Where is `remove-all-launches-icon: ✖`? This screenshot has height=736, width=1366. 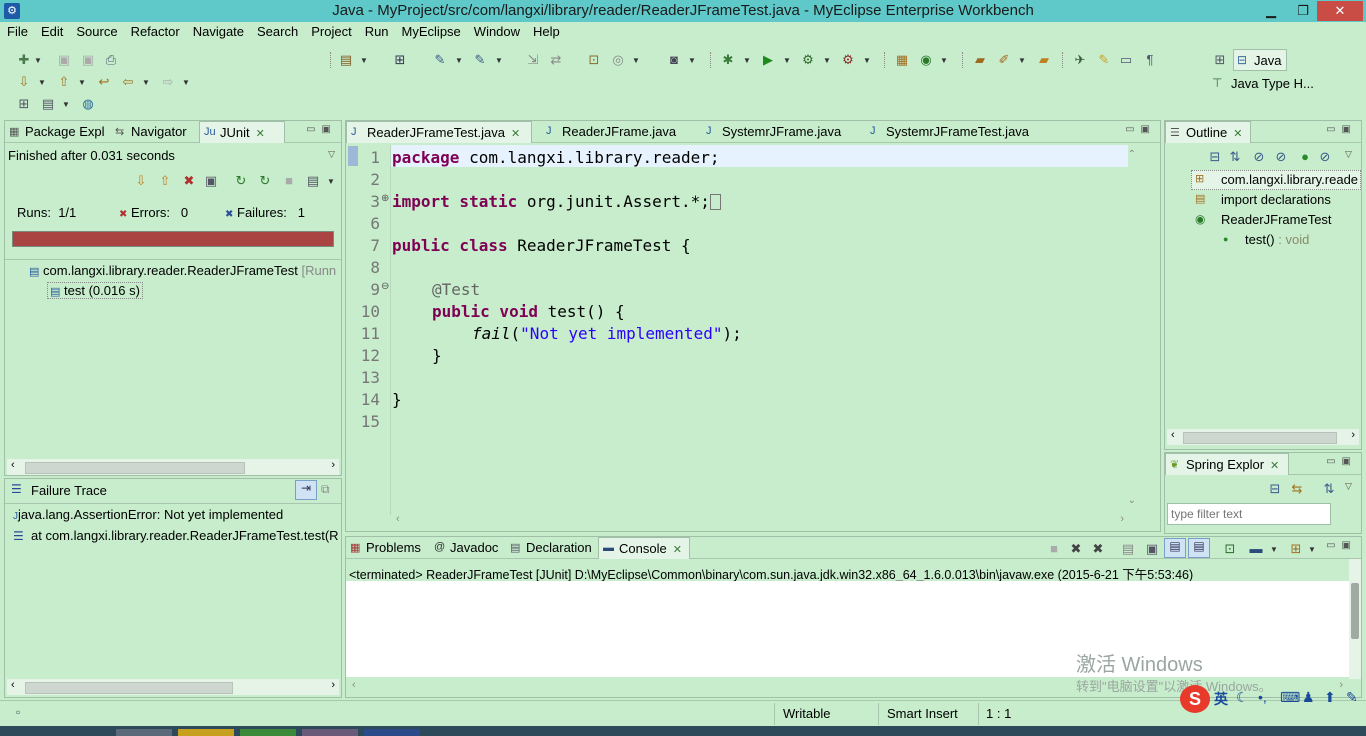 remove-all-launches-icon: ✖ is located at coordinates (1098, 549).